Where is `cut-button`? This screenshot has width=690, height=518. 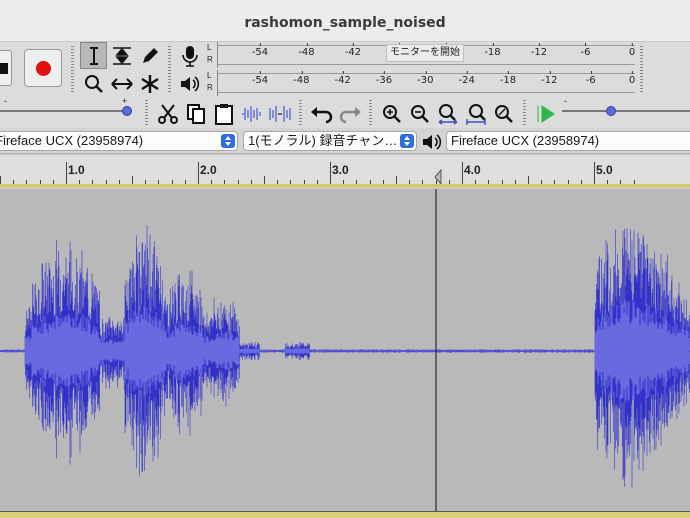 cut-button is located at coordinates (167, 113).